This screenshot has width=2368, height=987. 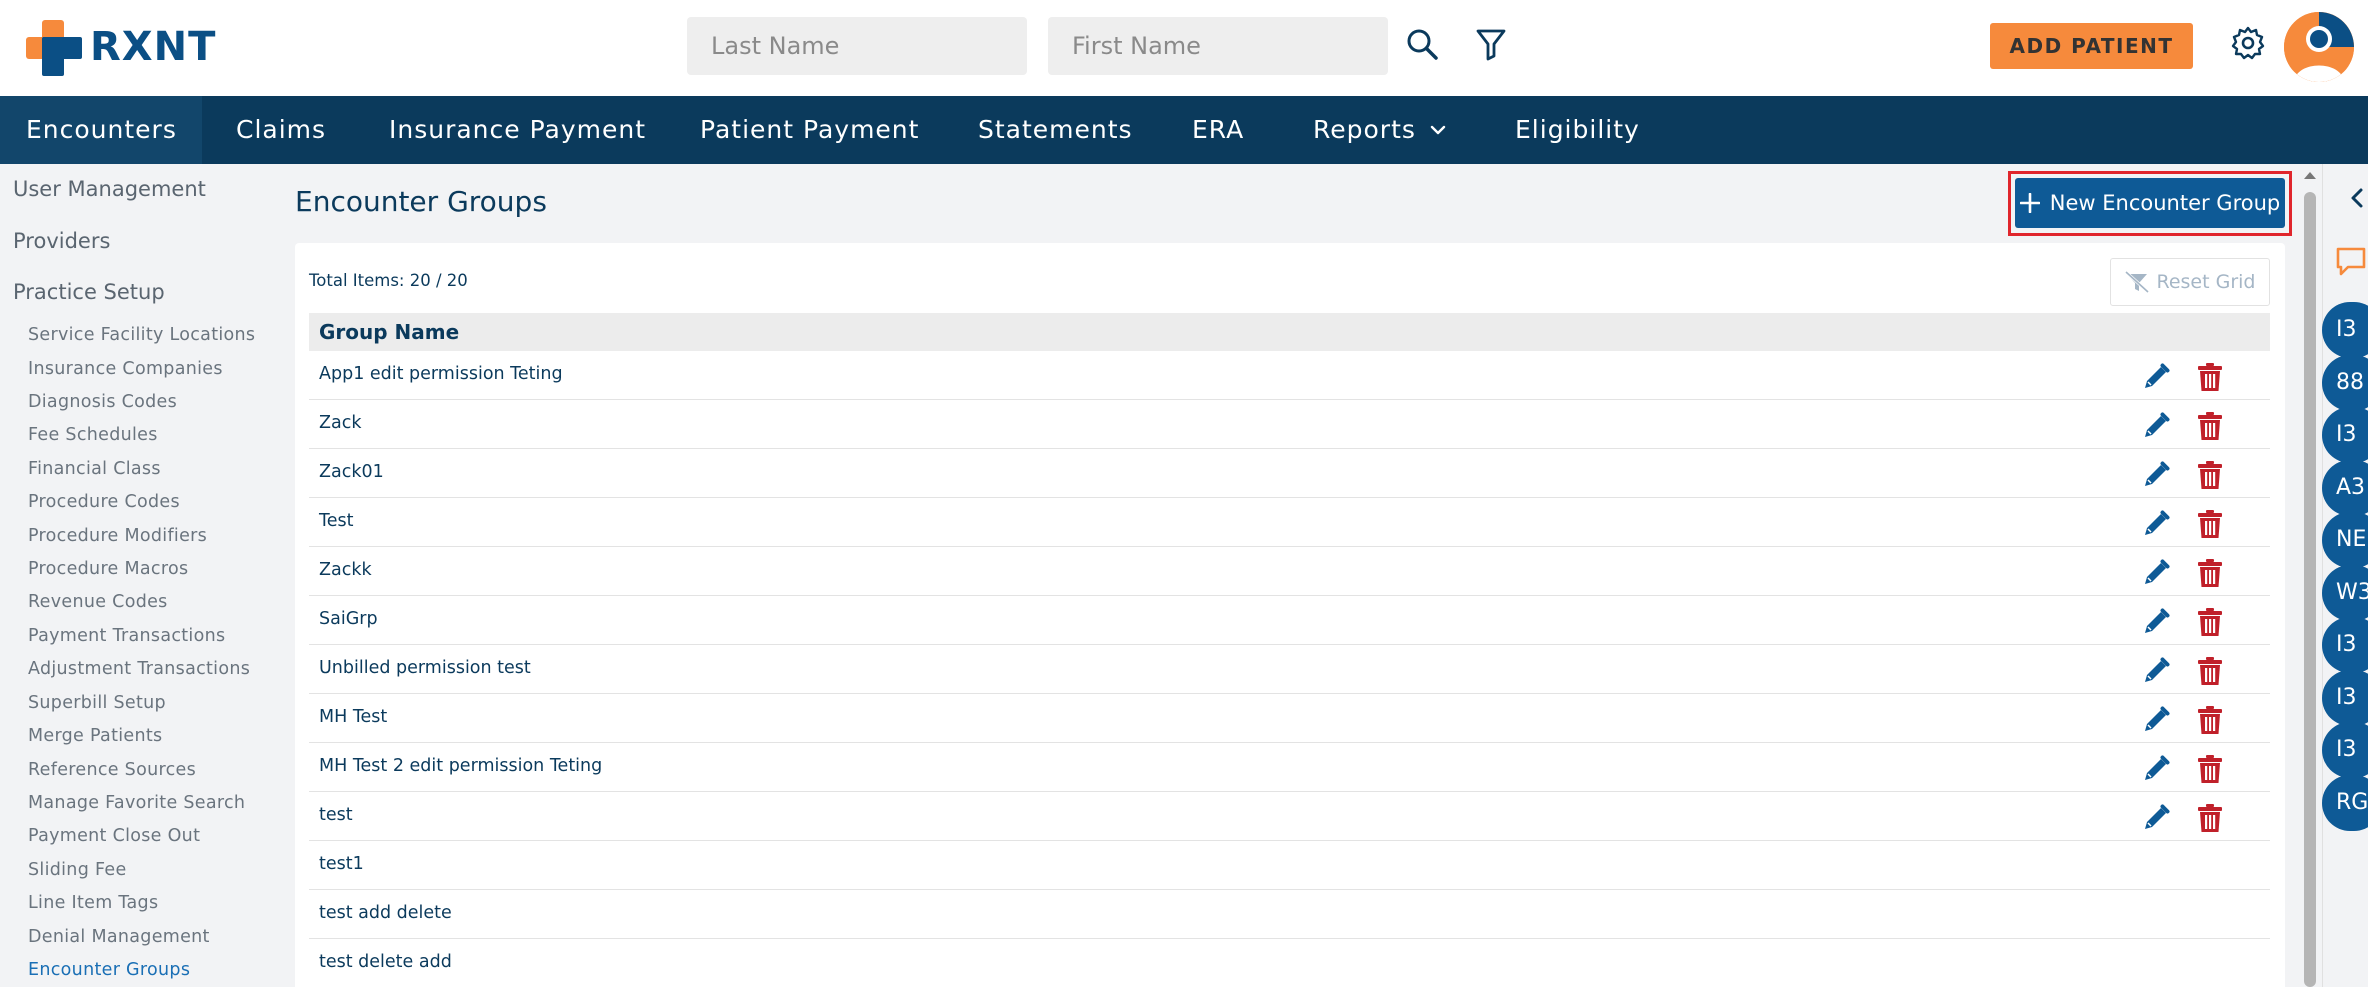 I want to click on add-patient-button: ADD PATIENT, so click(x=2091, y=46).